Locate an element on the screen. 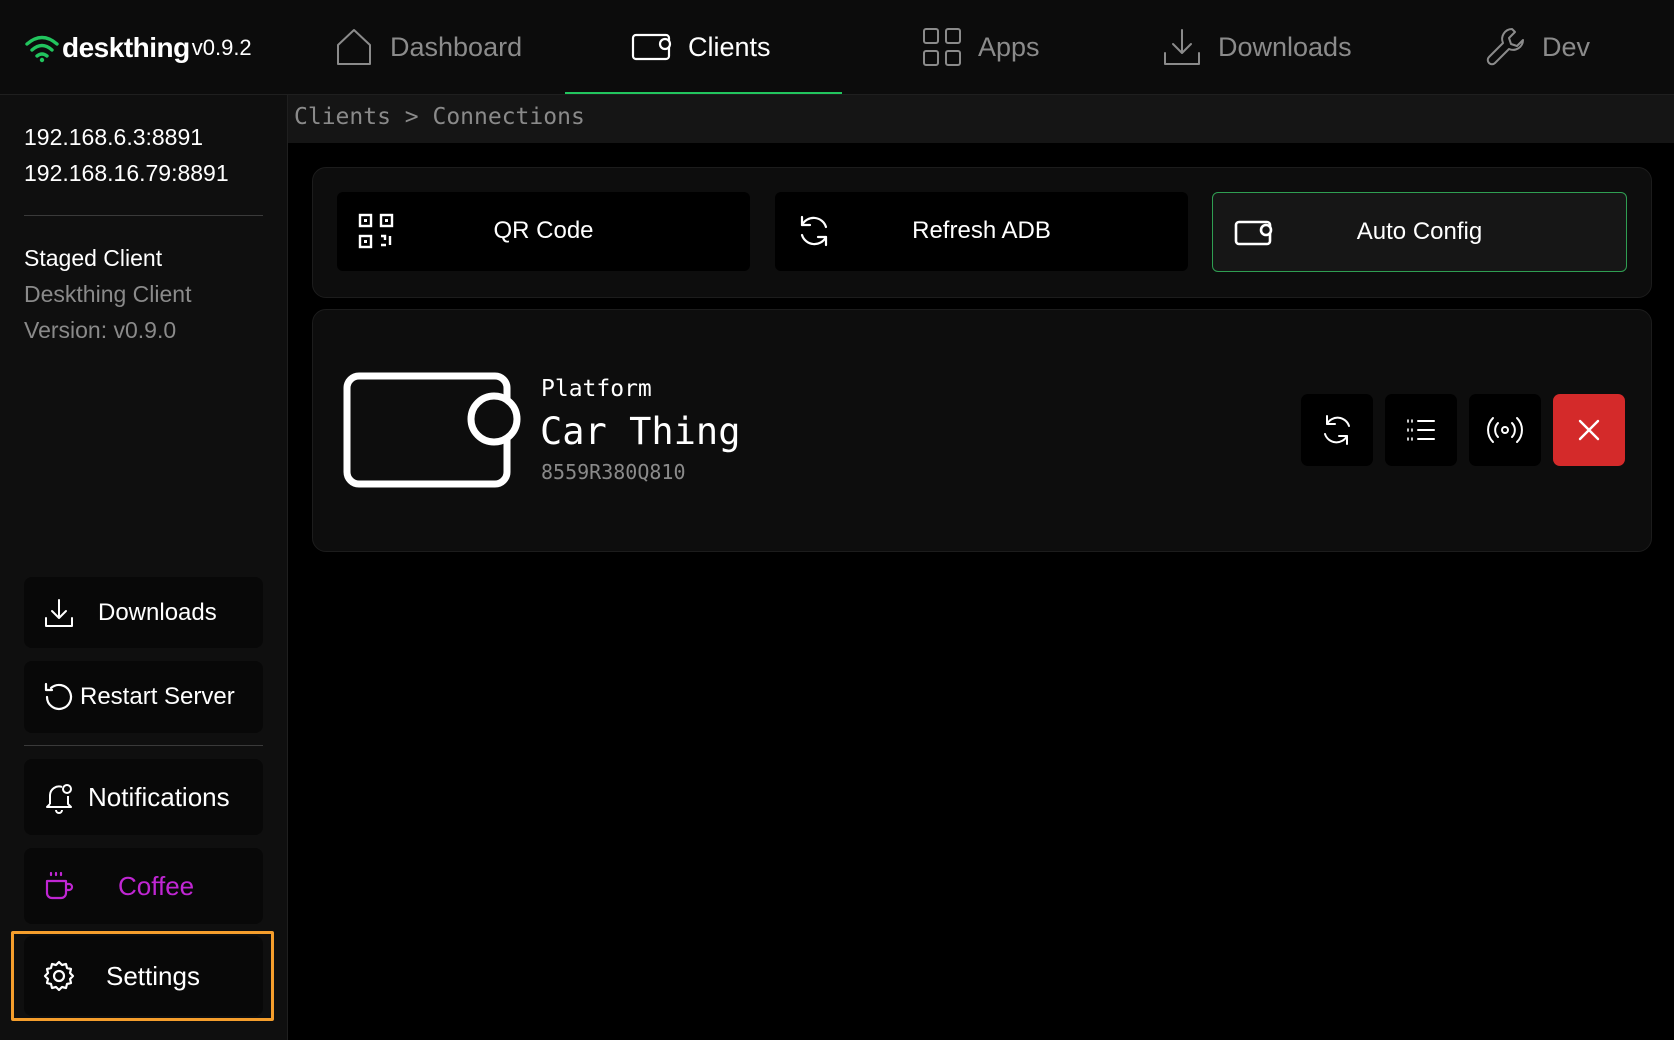 This screenshot has height=1040, width=1674. device-icon is located at coordinates (651, 47).